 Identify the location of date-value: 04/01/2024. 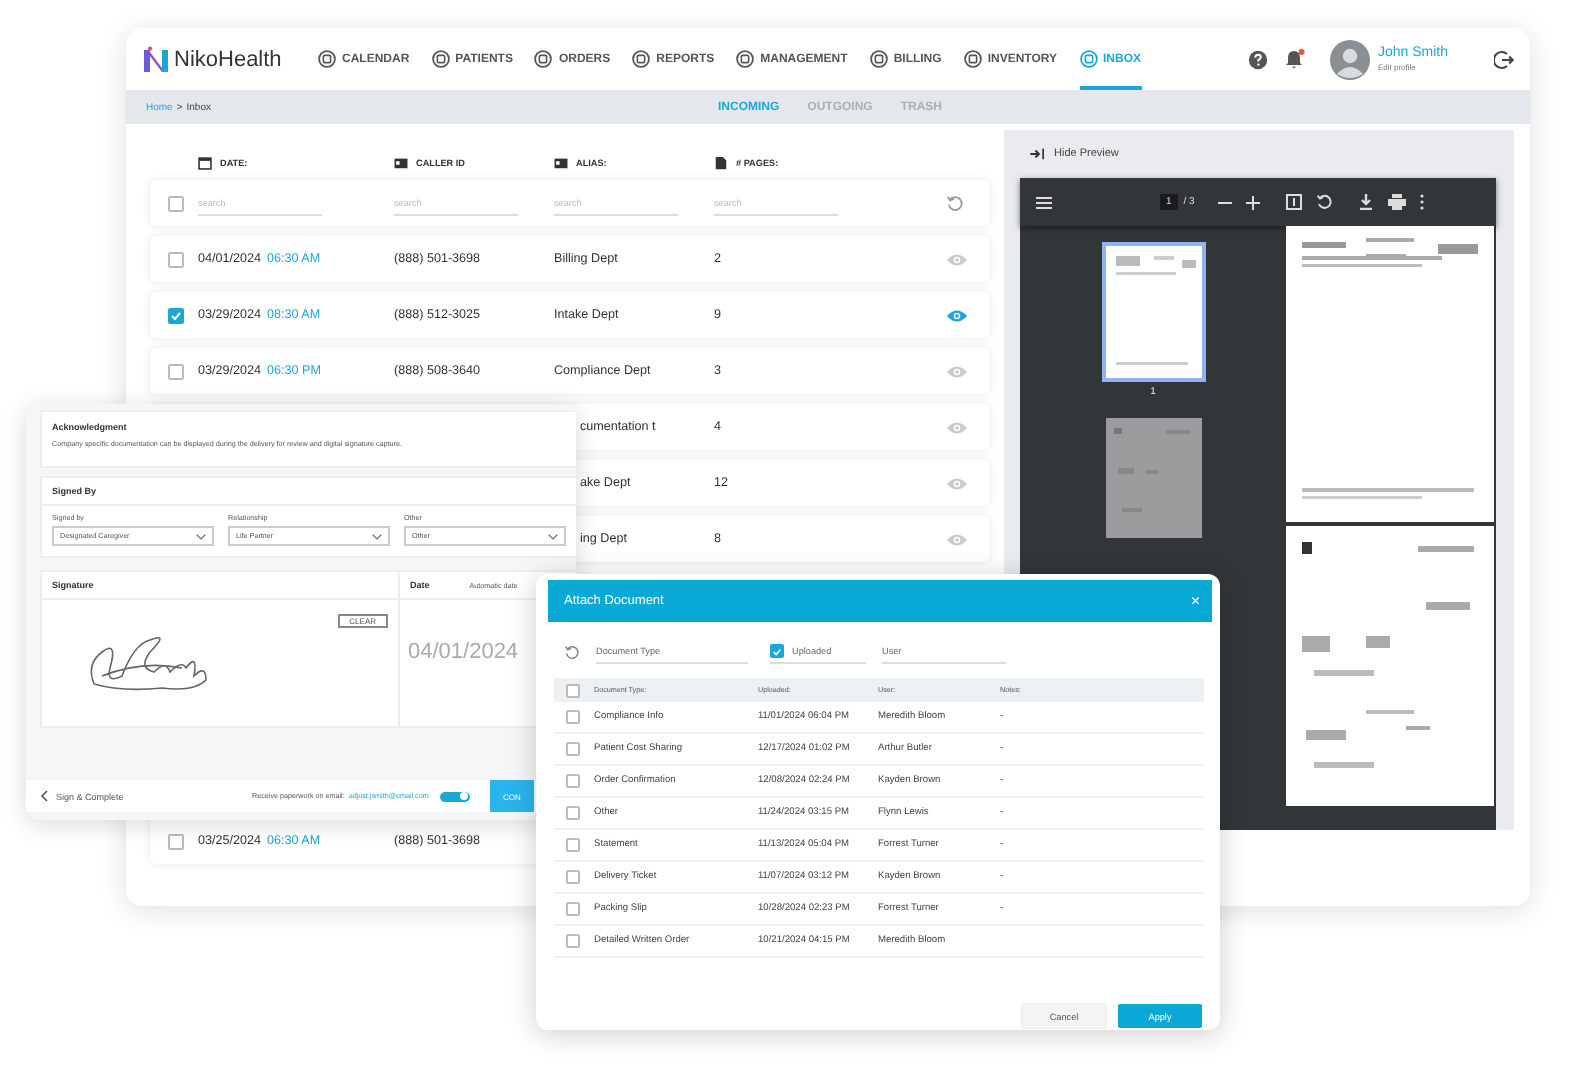
(463, 652).